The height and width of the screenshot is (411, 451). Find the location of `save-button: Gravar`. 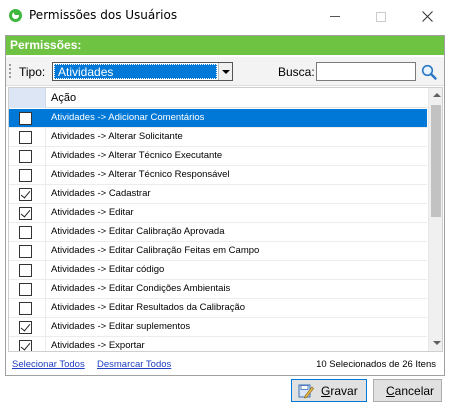

save-button: Gravar is located at coordinates (329, 390).